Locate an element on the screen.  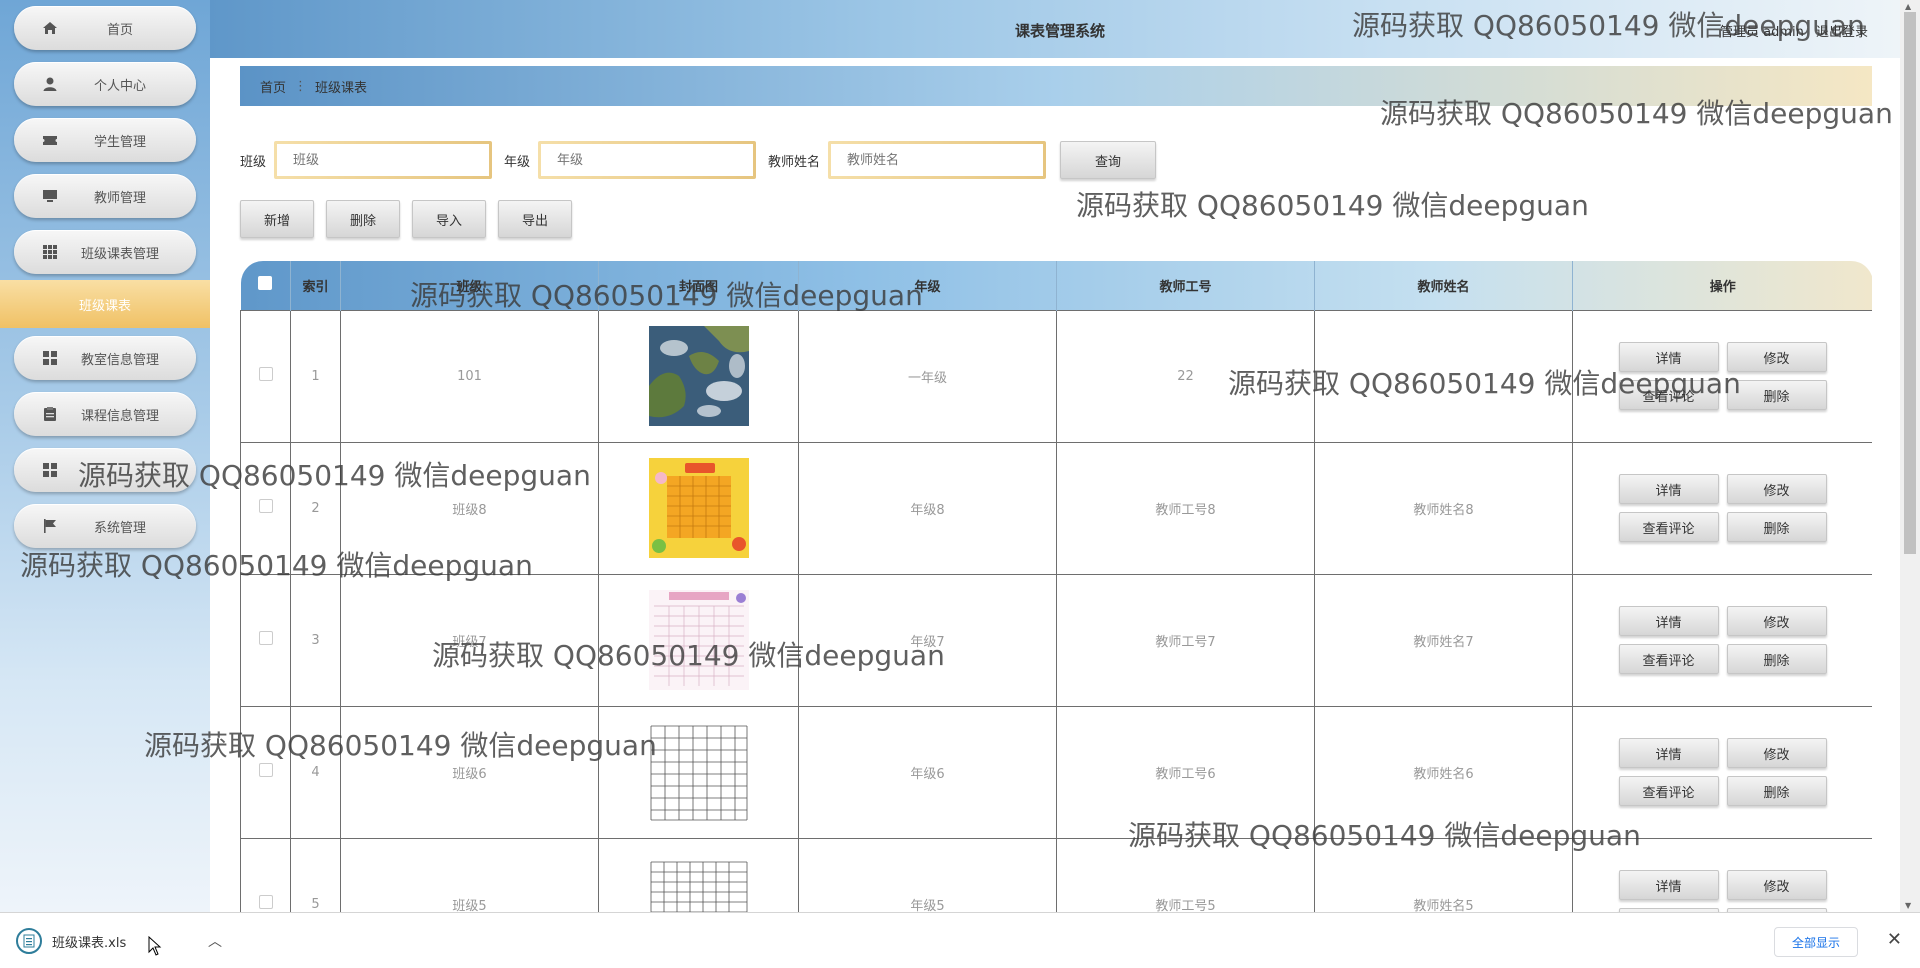
class-field-frame is located at coordinates (383, 160).